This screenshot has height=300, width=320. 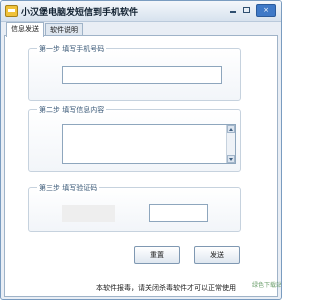 What do you see at coordinates (141, 11) in the screenshot?
I see `title-bar: 小汉堡电脑发短信到手机软件 ×` at bounding box center [141, 11].